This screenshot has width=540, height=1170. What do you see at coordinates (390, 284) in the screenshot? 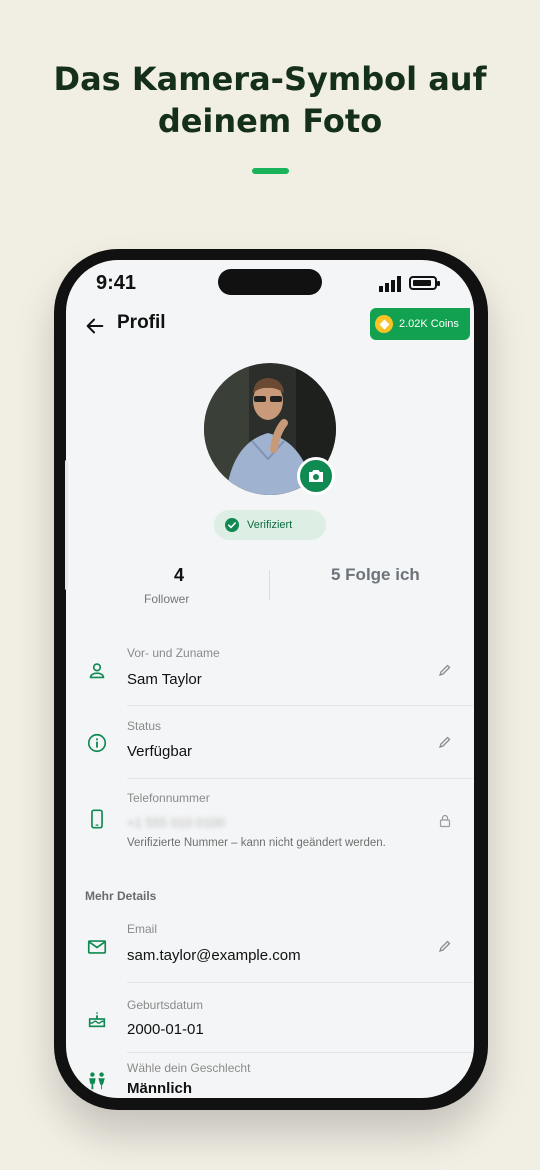
I see `signal-icon` at bounding box center [390, 284].